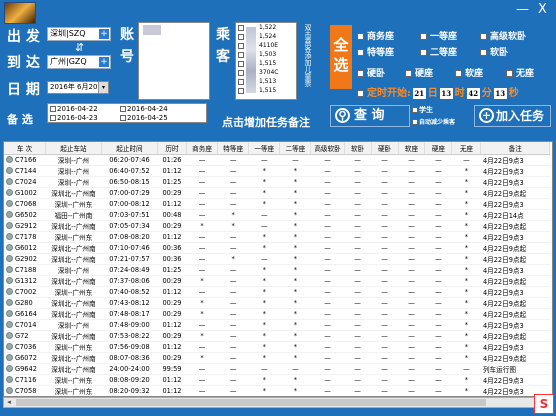 This screenshot has height=416, width=556. Describe the element at coordinates (419, 93) in the screenshot. I see `timer-day-input: 21` at that location.